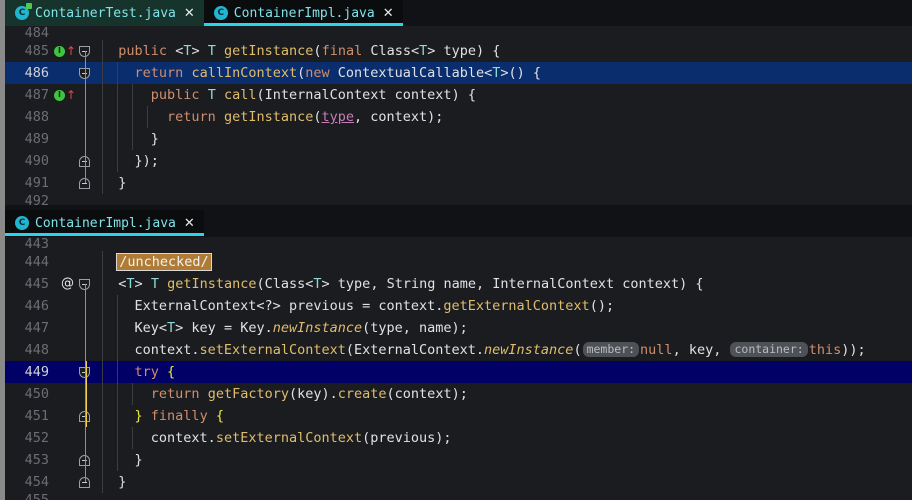  What do you see at coordinates (53, 73) in the screenshot?
I see `gutter: 486` at bounding box center [53, 73].